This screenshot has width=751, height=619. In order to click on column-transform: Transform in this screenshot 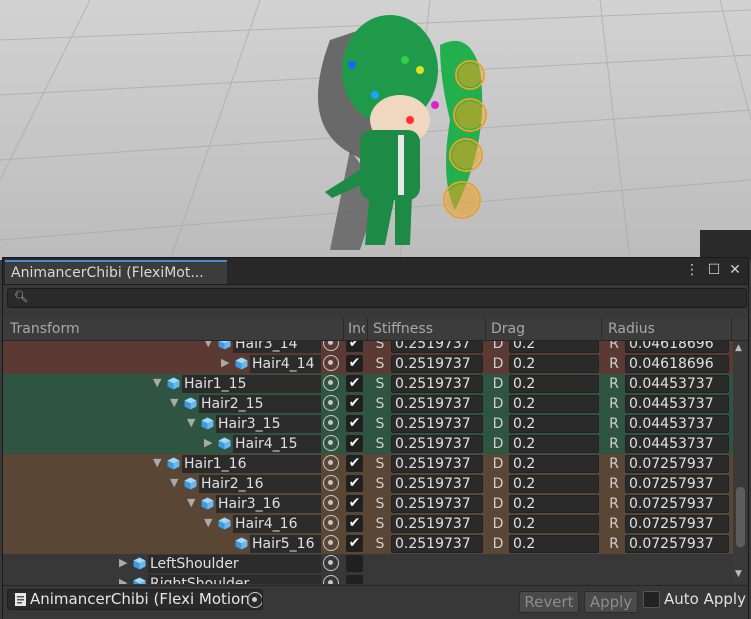, I will do `click(175, 329)`.